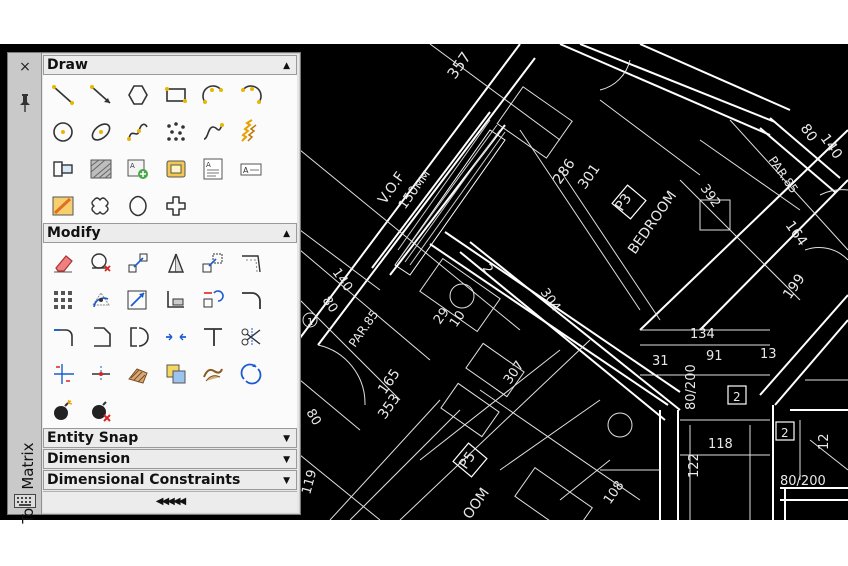  Describe the element at coordinates (63, 263) in the screenshot. I see `erase-tool-button` at that location.